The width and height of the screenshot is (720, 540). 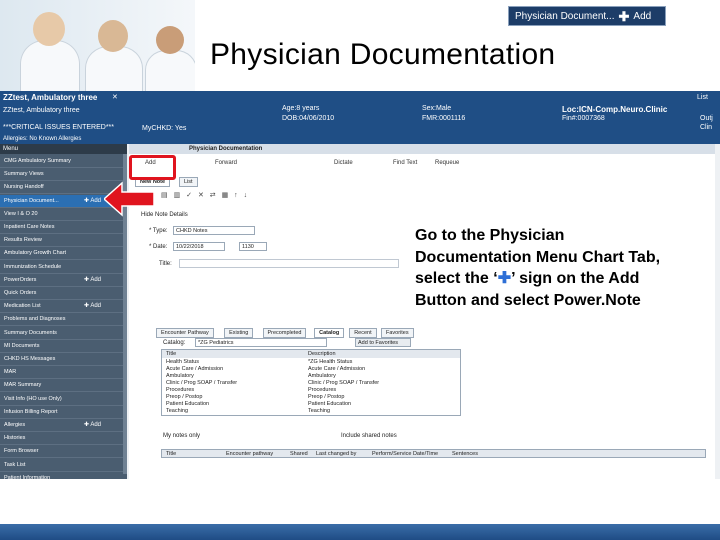 What do you see at coordinates (63, 227) in the screenshot?
I see `menu-item: Inpatient Care Notes` at bounding box center [63, 227].